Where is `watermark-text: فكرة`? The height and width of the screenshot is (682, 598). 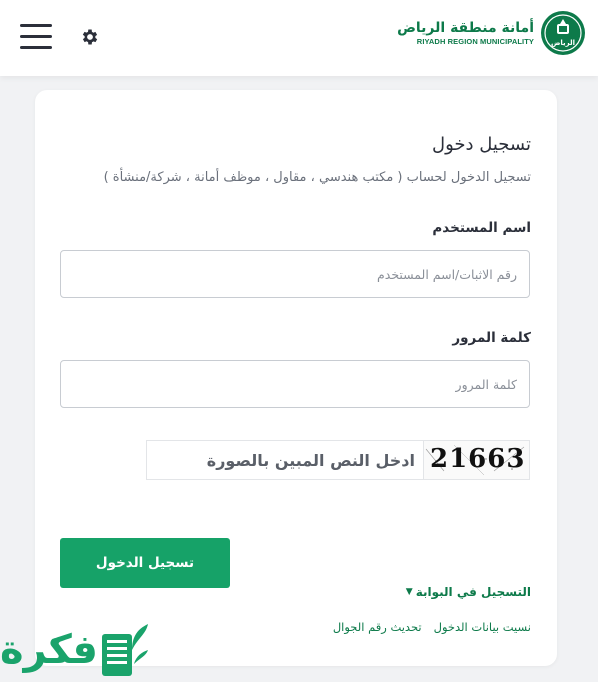
watermark-text: فكرة is located at coordinates (49, 650).